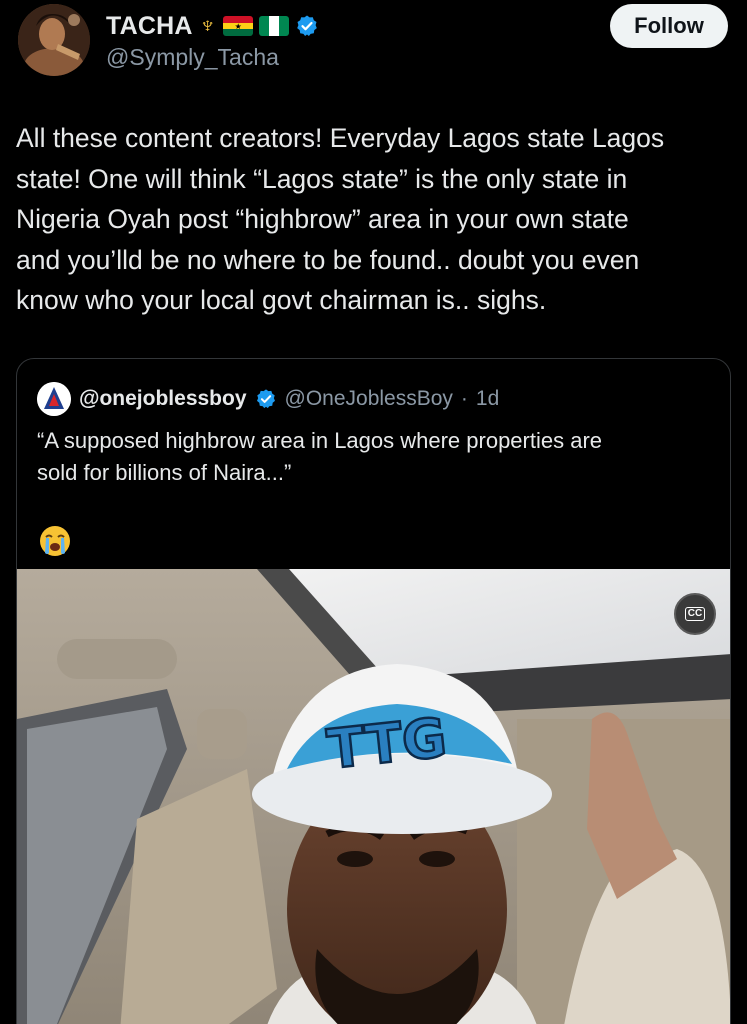  Describe the element at coordinates (487, 399) in the screenshot. I see `quoted-timestamp: 1d` at that location.